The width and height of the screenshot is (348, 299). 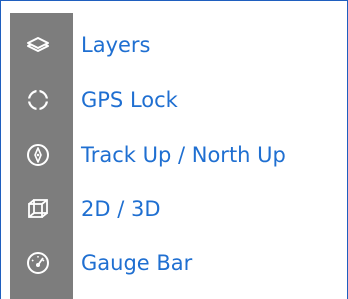 What do you see at coordinates (116, 45) in the screenshot?
I see `menu-item-label: Layers` at bounding box center [116, 45].